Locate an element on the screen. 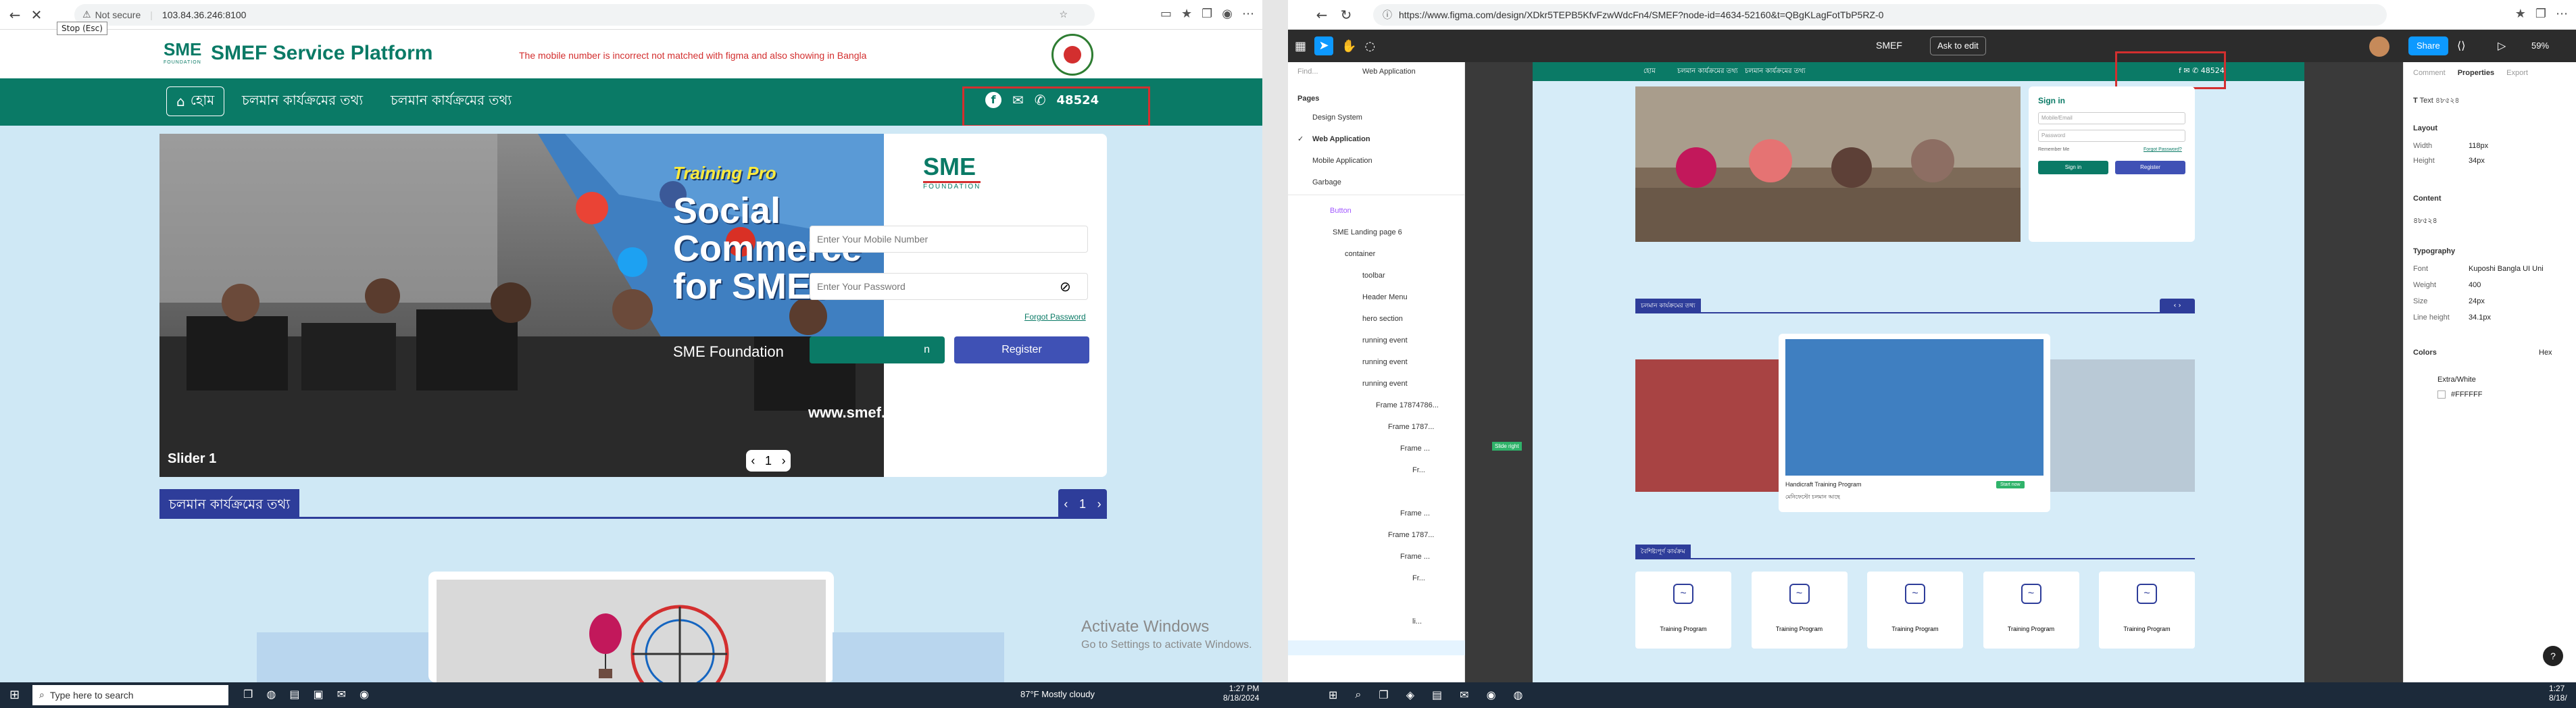 This screenshot has height=708, width=2576. layer-item: hero section is located at coordinates (1383, 319).